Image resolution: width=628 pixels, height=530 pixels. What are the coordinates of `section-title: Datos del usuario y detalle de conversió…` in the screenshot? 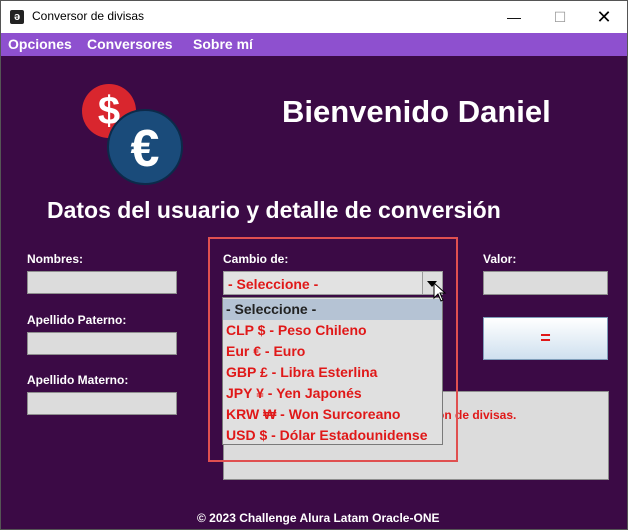 It's located at (274, 210).